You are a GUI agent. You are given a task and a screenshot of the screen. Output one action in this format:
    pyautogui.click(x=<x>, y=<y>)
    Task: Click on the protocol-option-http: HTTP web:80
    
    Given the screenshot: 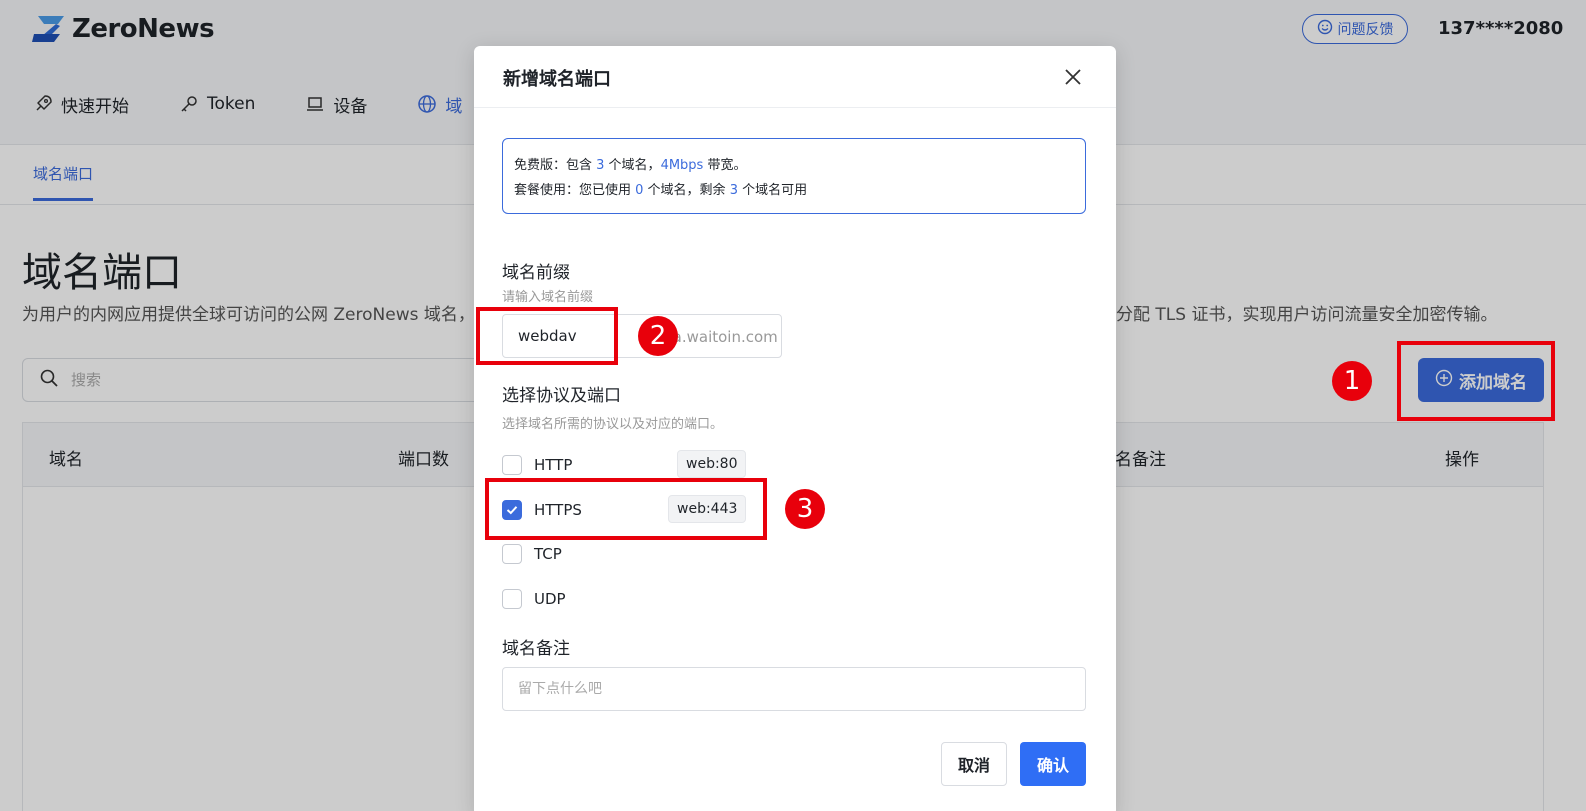 What is the action you would take?
    pyautogui.click(x=624, y=464)
    